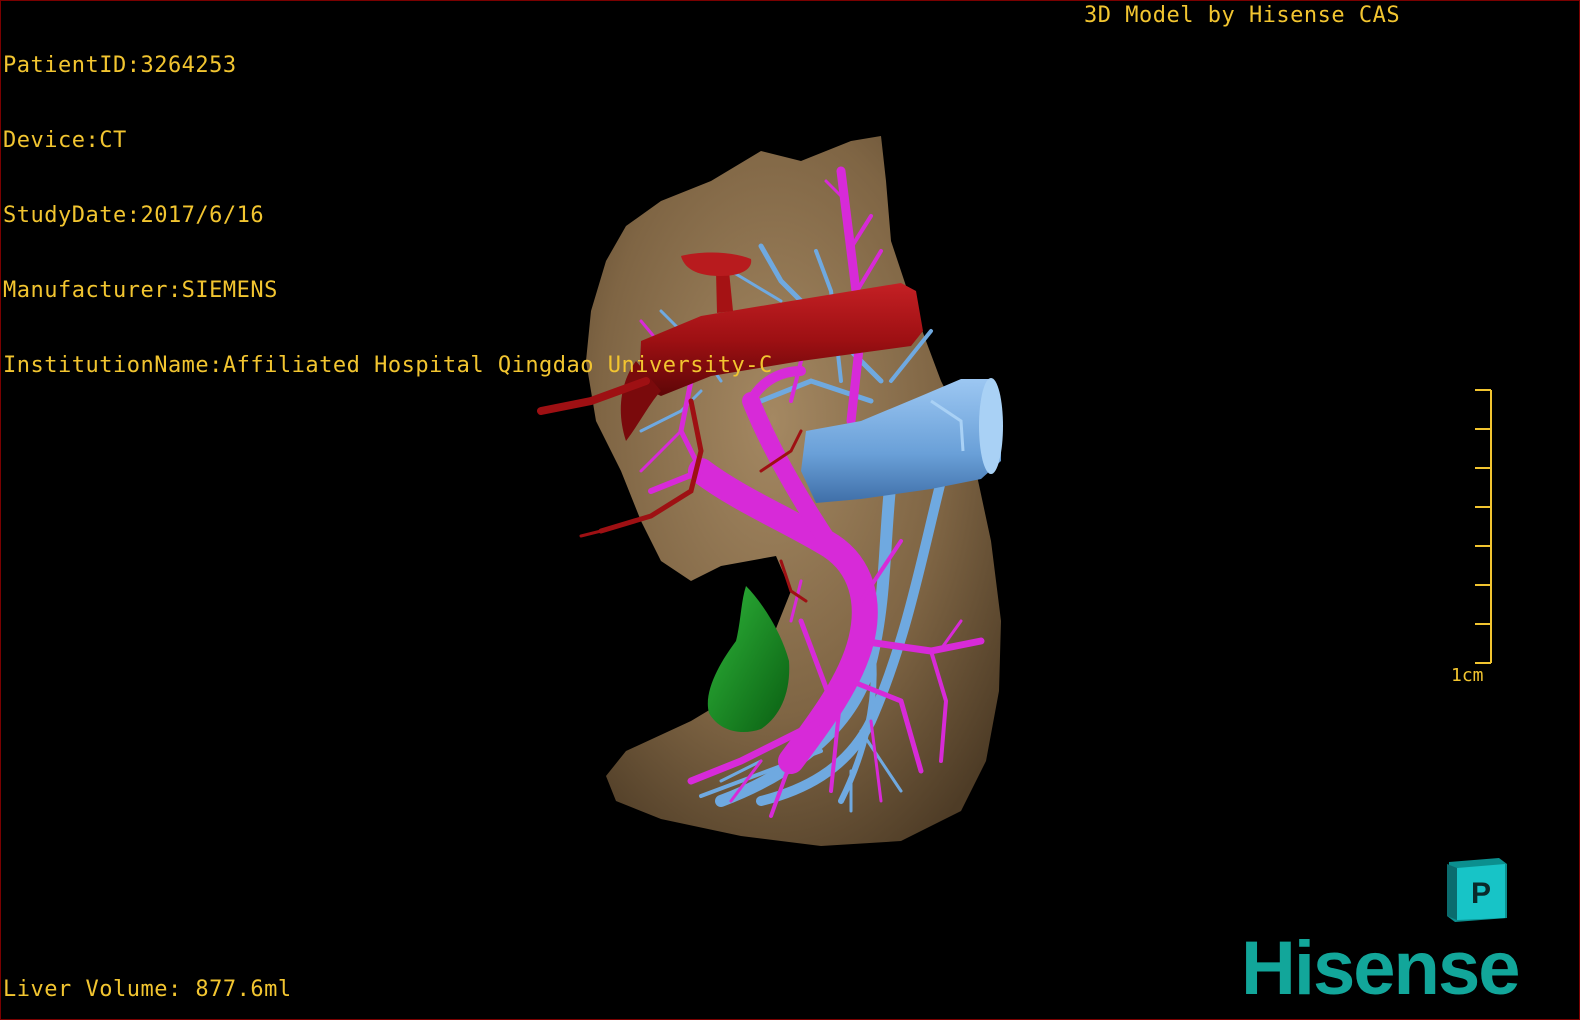 The image size is (1580, 1020). Describe the element at coordinates (134, 215) in the screenshot. I see `study-date-text: StudyDate:2017/6/16` at that location.